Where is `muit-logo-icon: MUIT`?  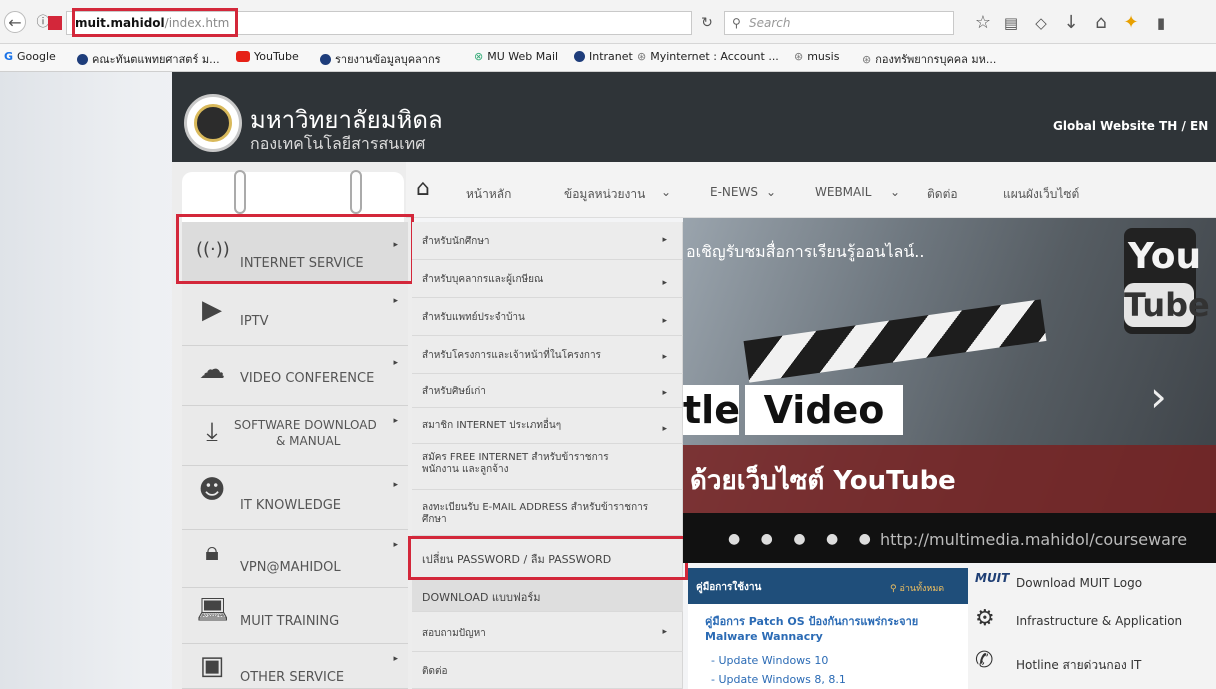 muit-logo-icon: MUIT is located at coordinates (992, 578).